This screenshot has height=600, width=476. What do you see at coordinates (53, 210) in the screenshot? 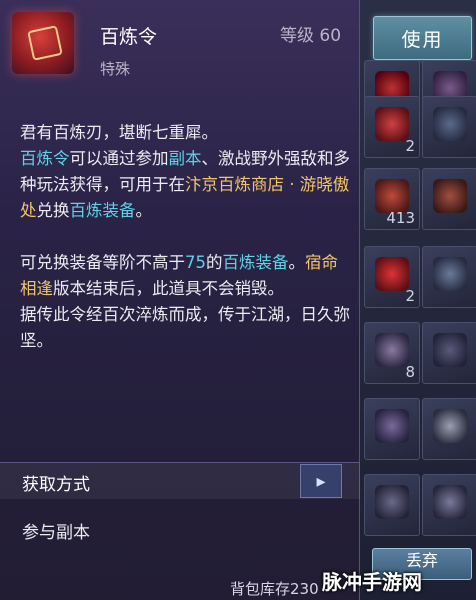
I see `description-text: 兑换` at bounding box center [53, 210].